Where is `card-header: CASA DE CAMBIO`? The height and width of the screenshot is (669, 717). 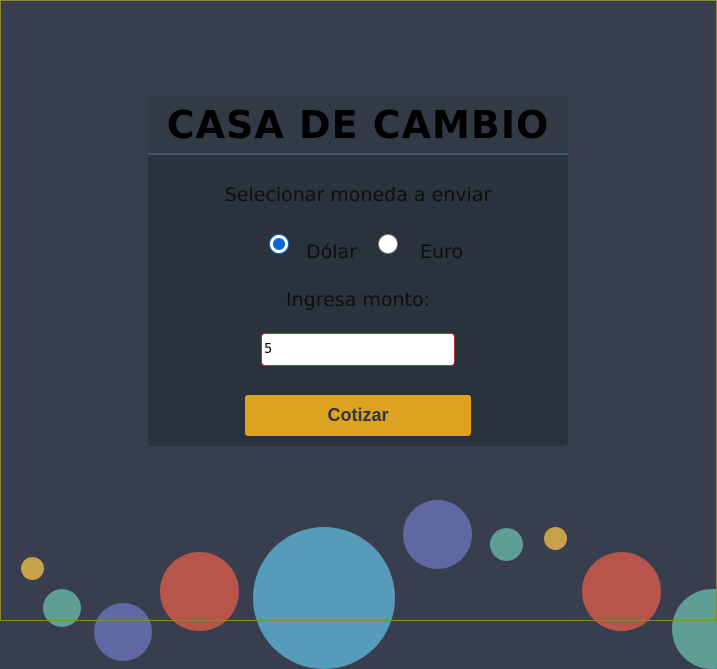
card-header: CASA DE CAMBIO is located at coordinates (358, 125).